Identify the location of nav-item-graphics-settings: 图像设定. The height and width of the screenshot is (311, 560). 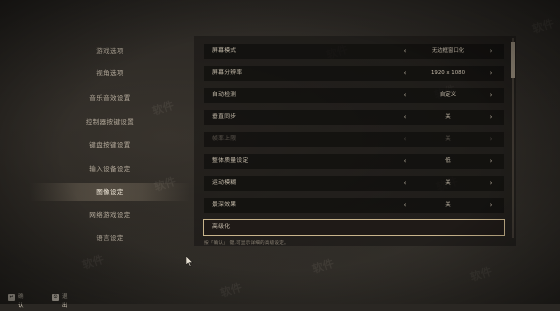
(110, 192).